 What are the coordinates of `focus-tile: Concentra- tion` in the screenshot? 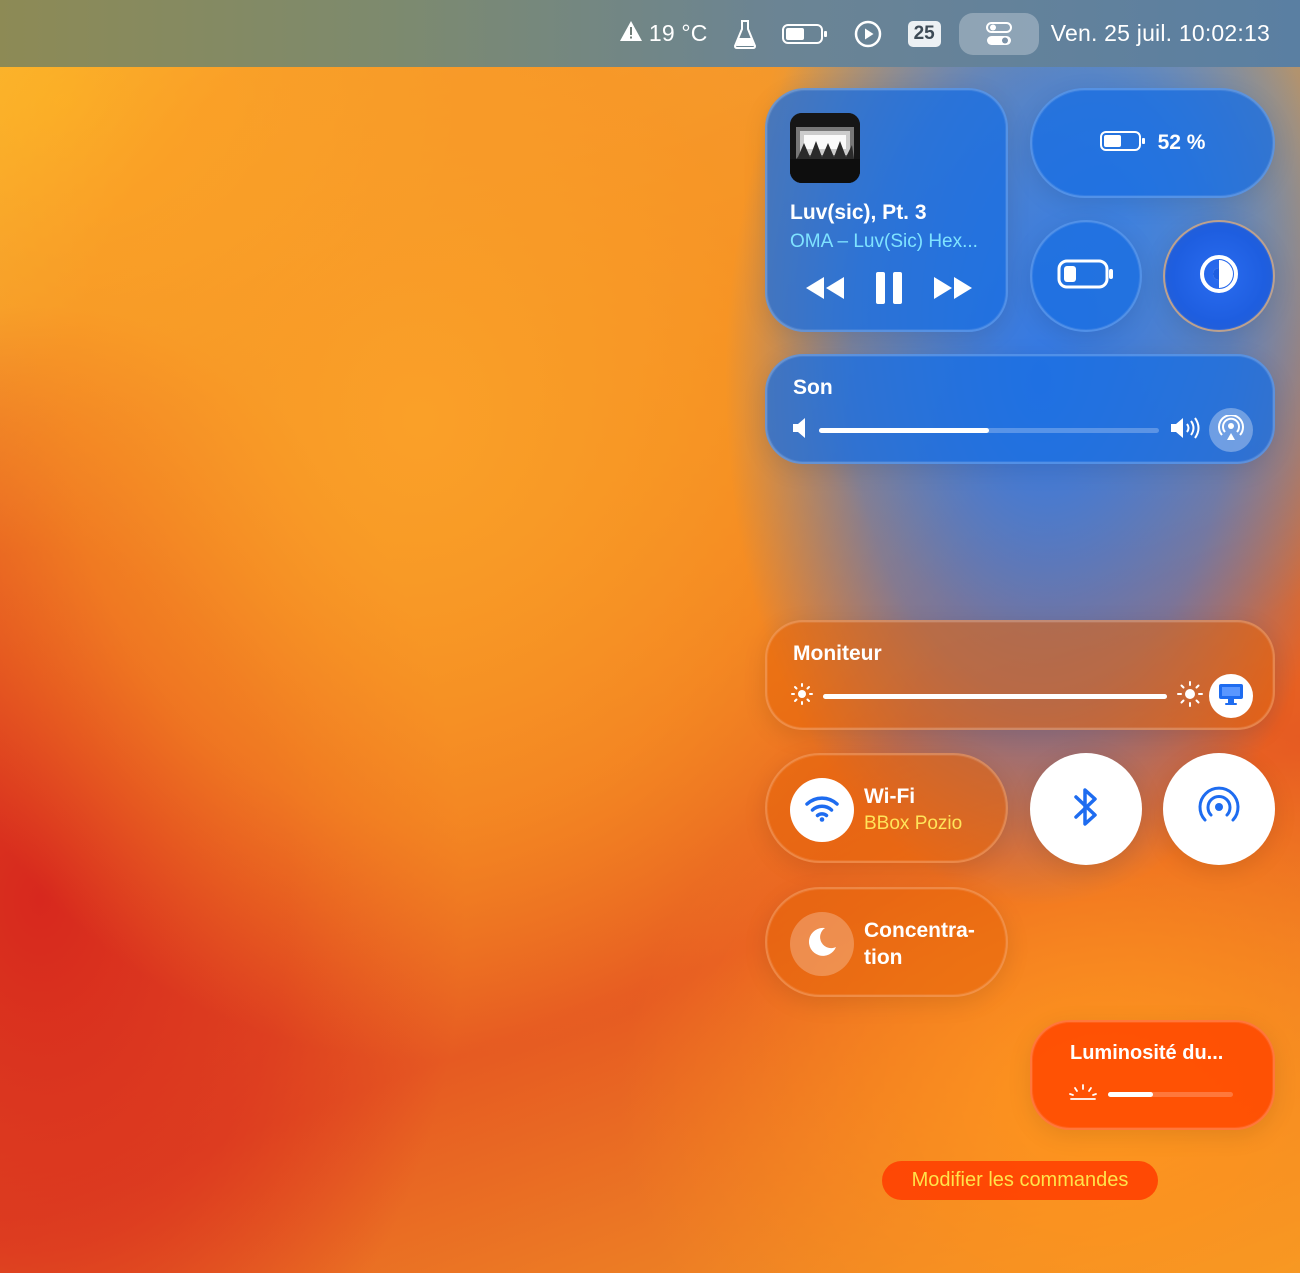 It's located at (886, 942).